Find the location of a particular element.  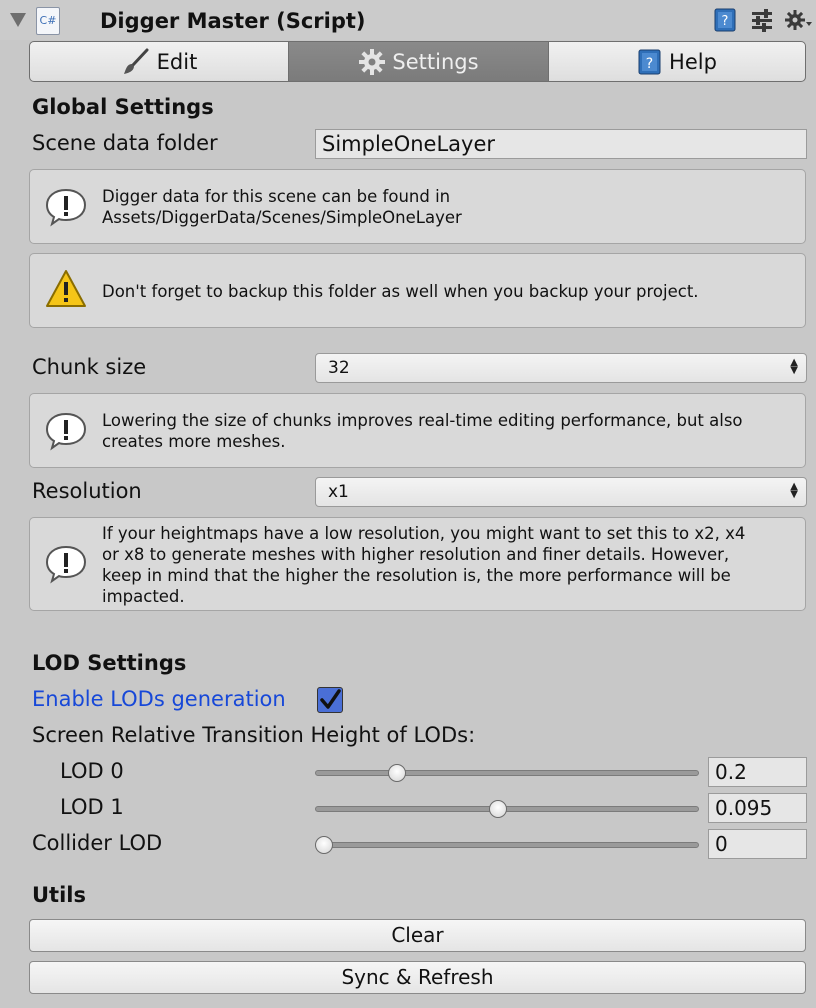

resolution-value: x1 is located at coordinates (338, 492).